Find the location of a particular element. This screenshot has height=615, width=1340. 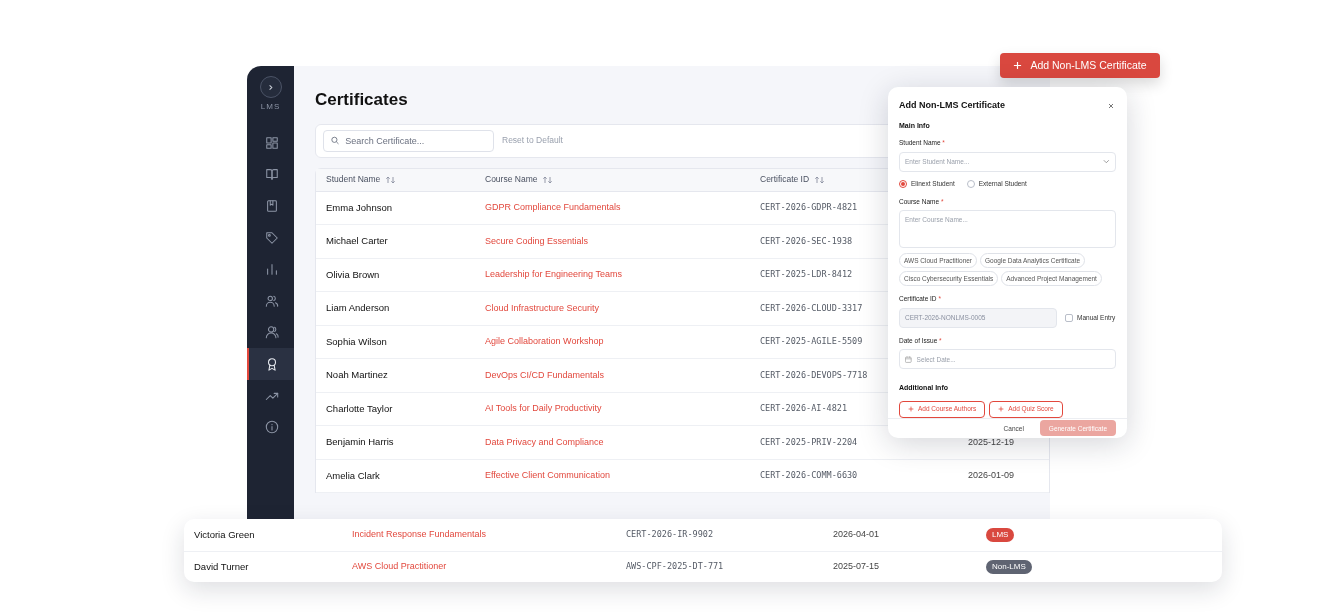

table-cell: Olivia Brown is located at coordinates (353, 274).